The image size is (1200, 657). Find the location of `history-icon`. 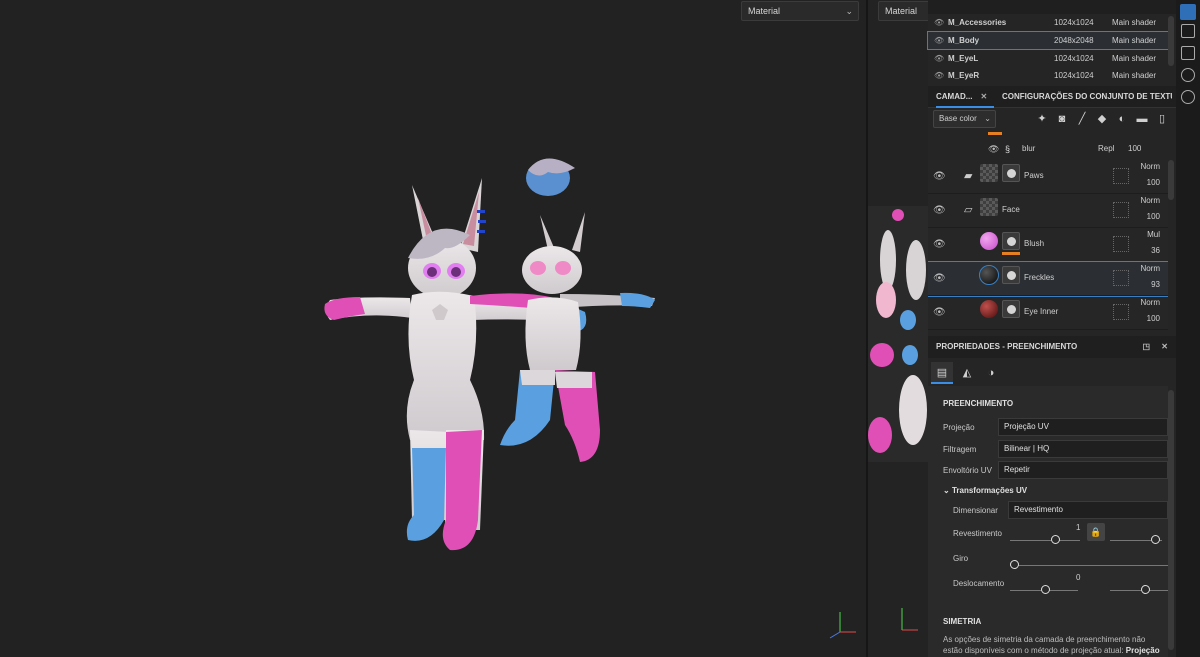

history-icon is located at coordinates (1188, 97).